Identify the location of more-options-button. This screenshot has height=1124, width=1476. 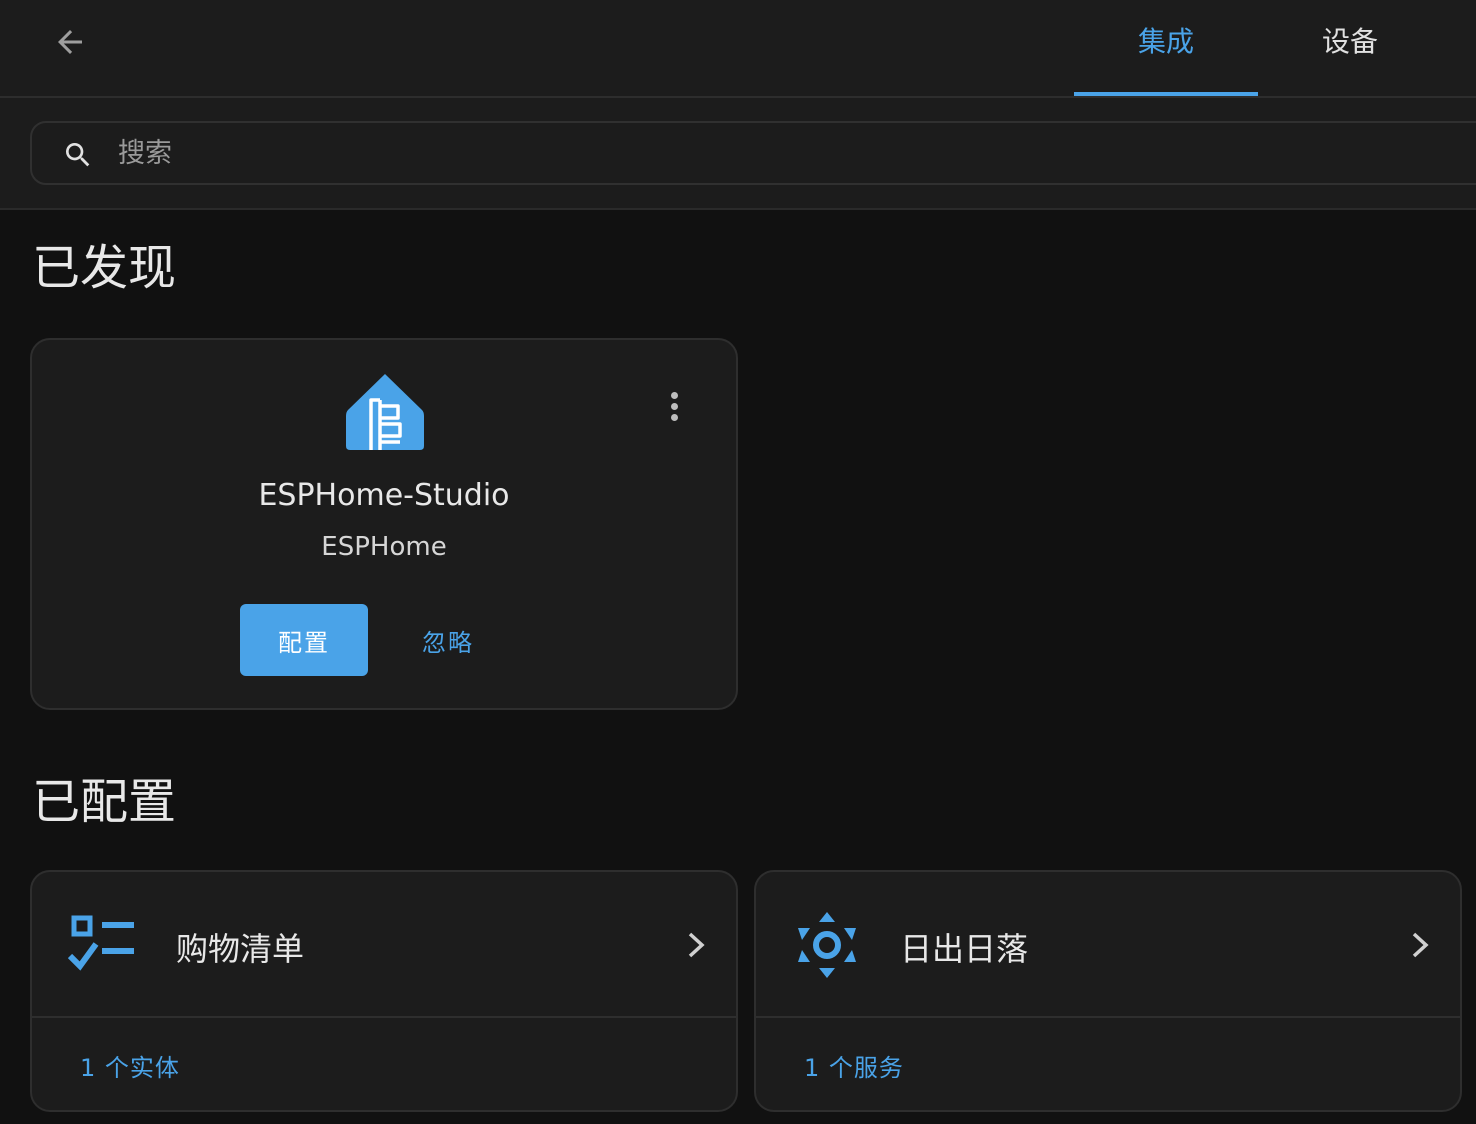
(674, 406).